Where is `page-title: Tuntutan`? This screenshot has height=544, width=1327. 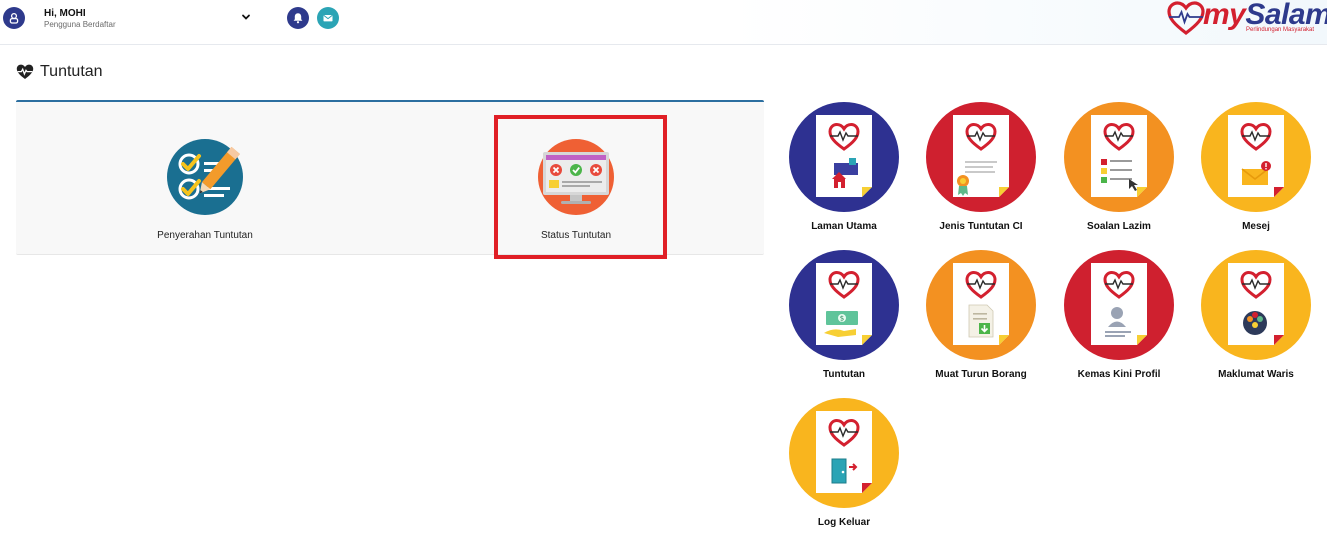
page-title: Tuntutan is located at coordinates (71, 71).